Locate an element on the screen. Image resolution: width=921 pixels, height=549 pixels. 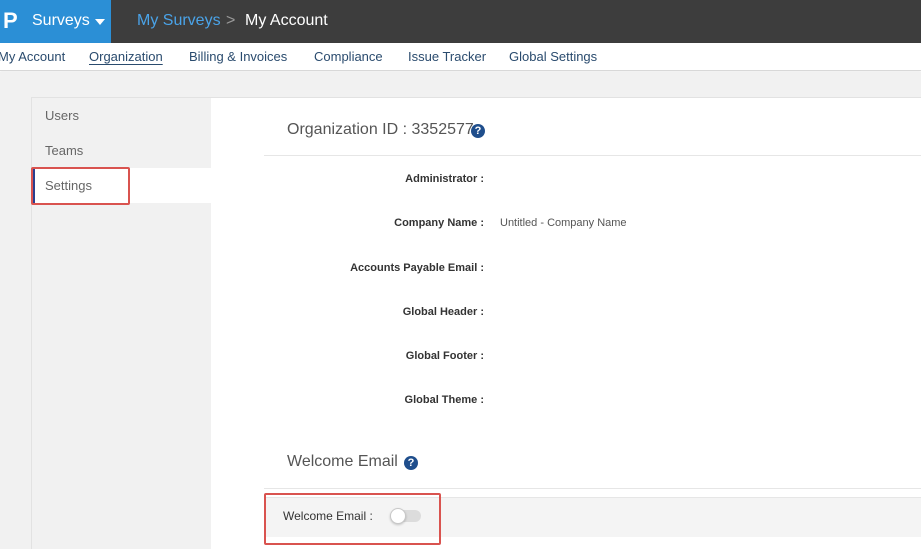
welcome-email-label: Welcome Email : is located at coordinates (328, 516).